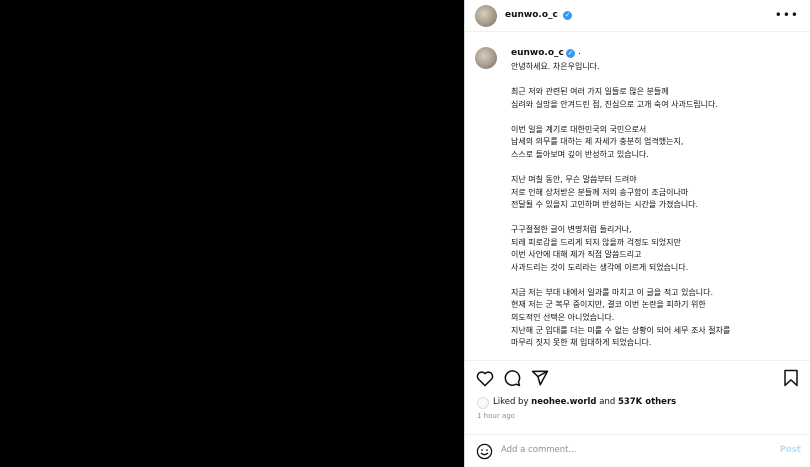 The height and width of the screenshot is (467, 810). What do you see at coordinates (600, 192) in the screenshot?
I see `caption-line: 저로 인해 상처받은 분들께 저의 송구함이 조금이나마` at bounding box center [600, 192].